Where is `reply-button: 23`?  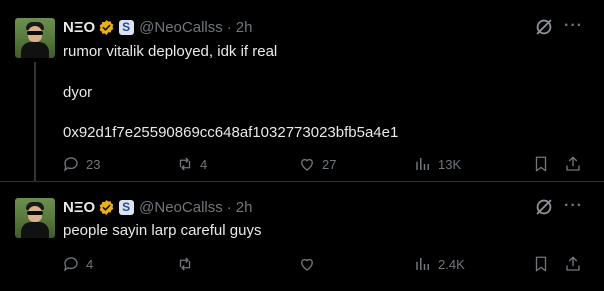
reply-button: 23 is located at coordinates (81, 164).